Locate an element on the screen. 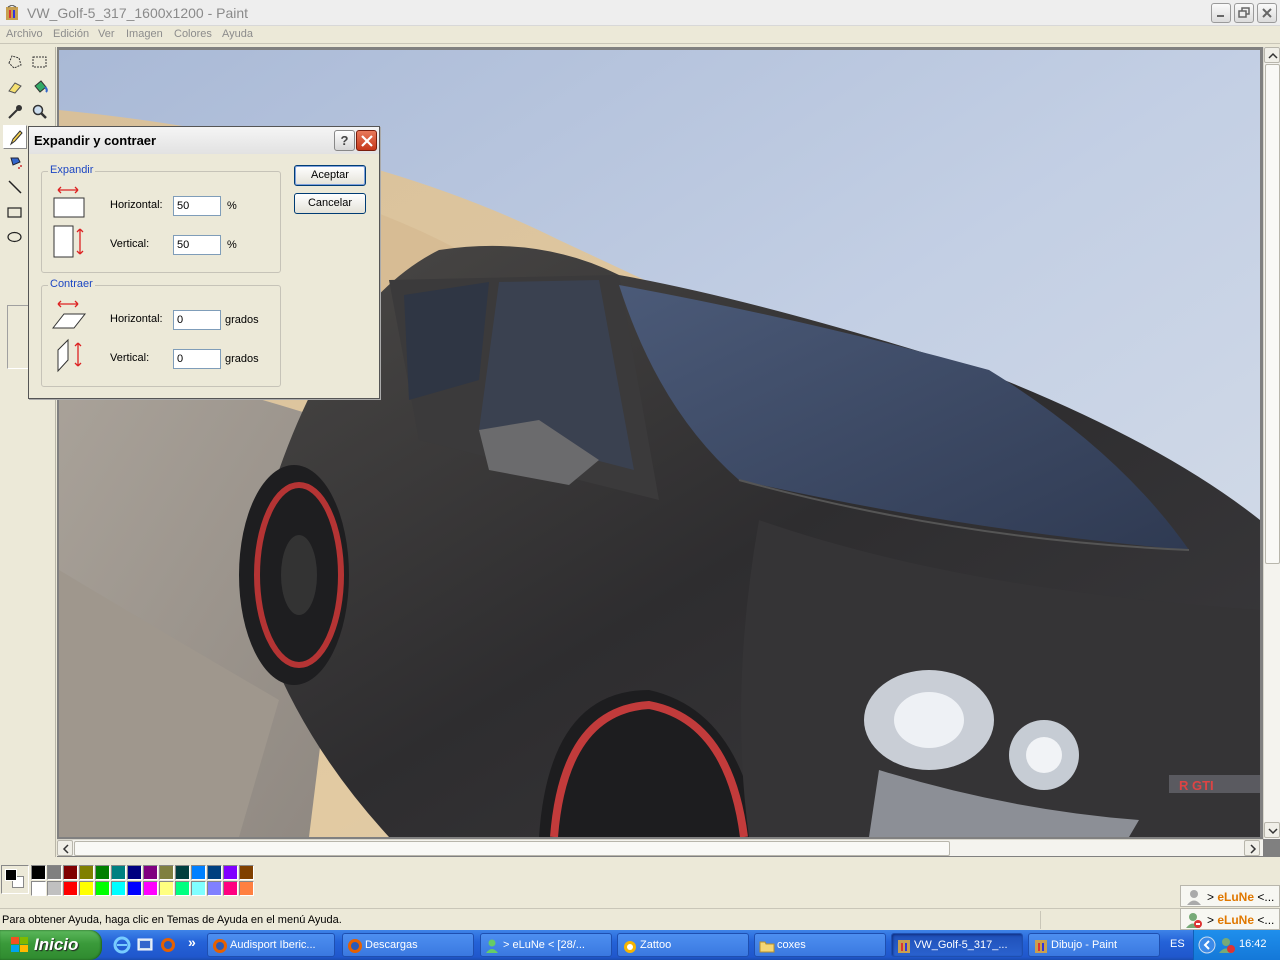 The image size is (1280, 960). menu-colores: Colores is located at coordinates (193, 34).